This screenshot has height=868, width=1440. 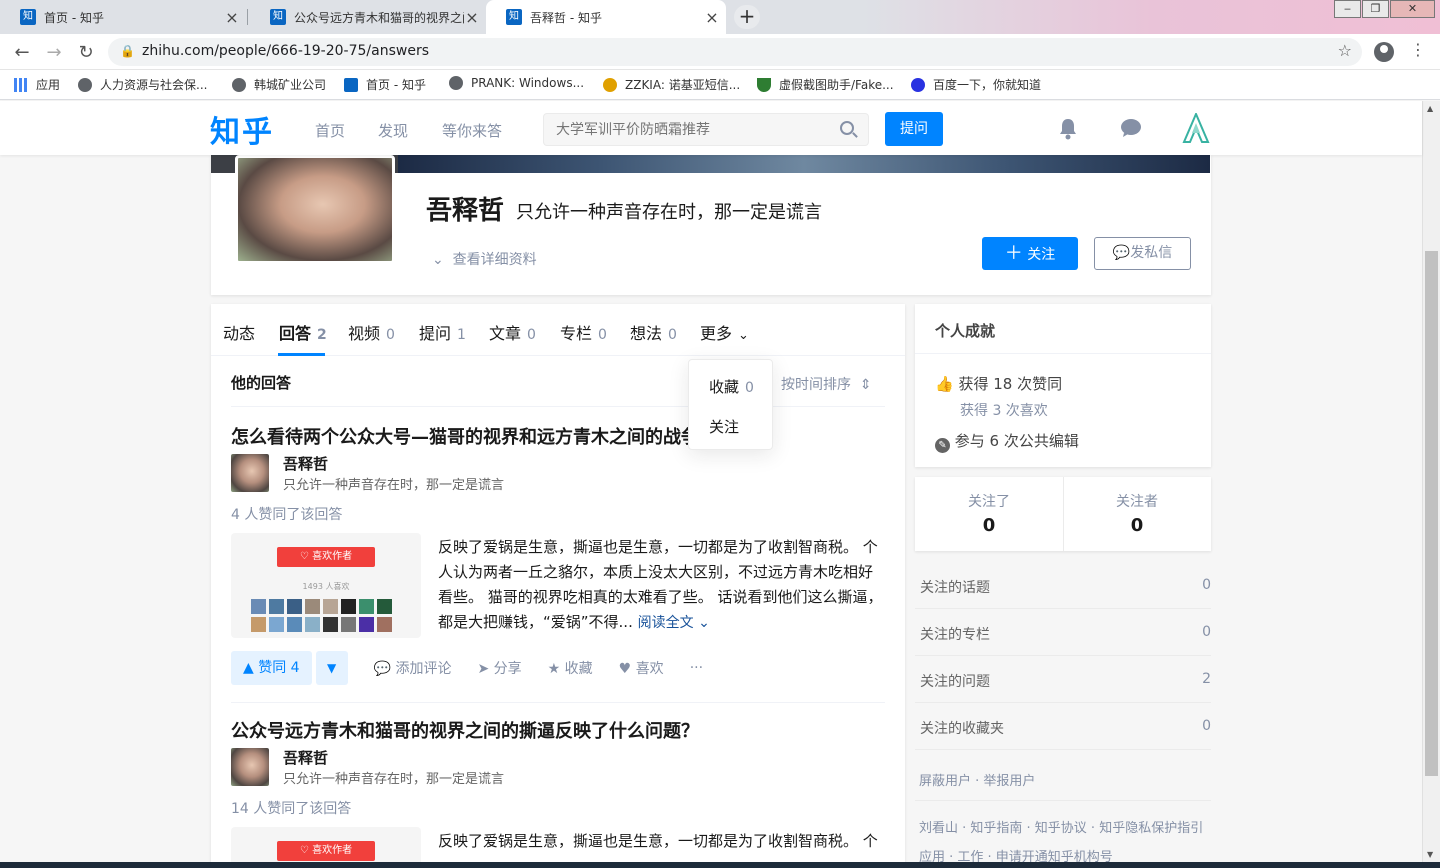 What do you see at coordinates (499, 668) in the screenshot?
I see `share-button: ➤ 分享` at bounding box center [499, 668].